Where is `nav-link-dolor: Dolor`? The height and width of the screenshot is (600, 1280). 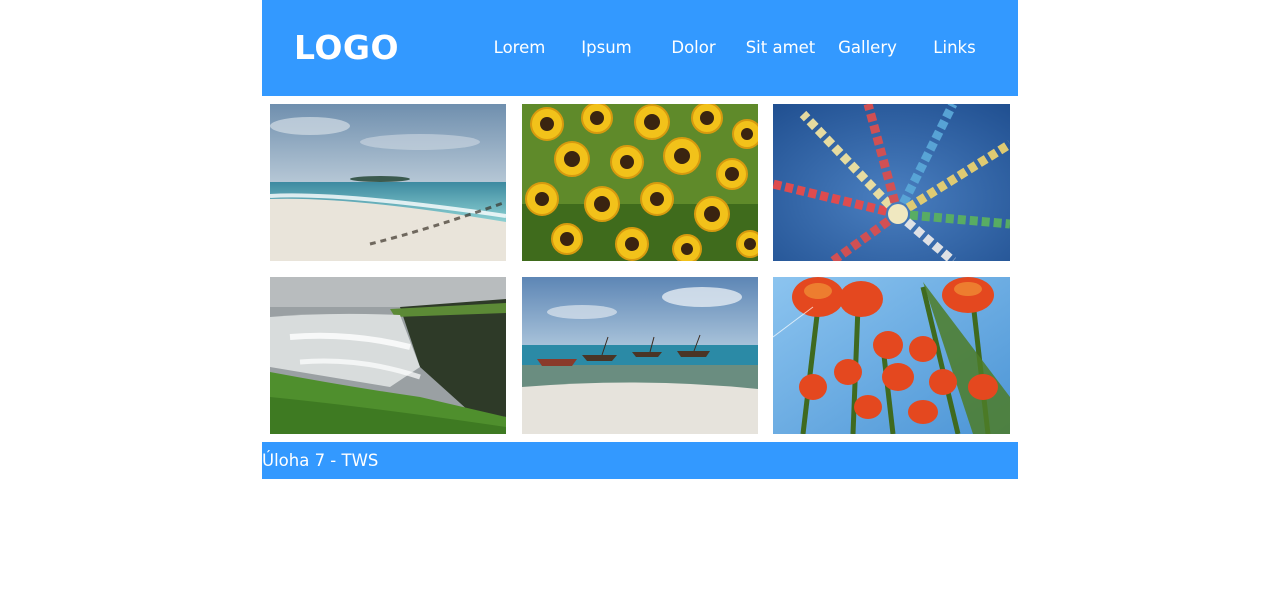 nav-link-dolor: Dolor is located at coordinates (693, 48).